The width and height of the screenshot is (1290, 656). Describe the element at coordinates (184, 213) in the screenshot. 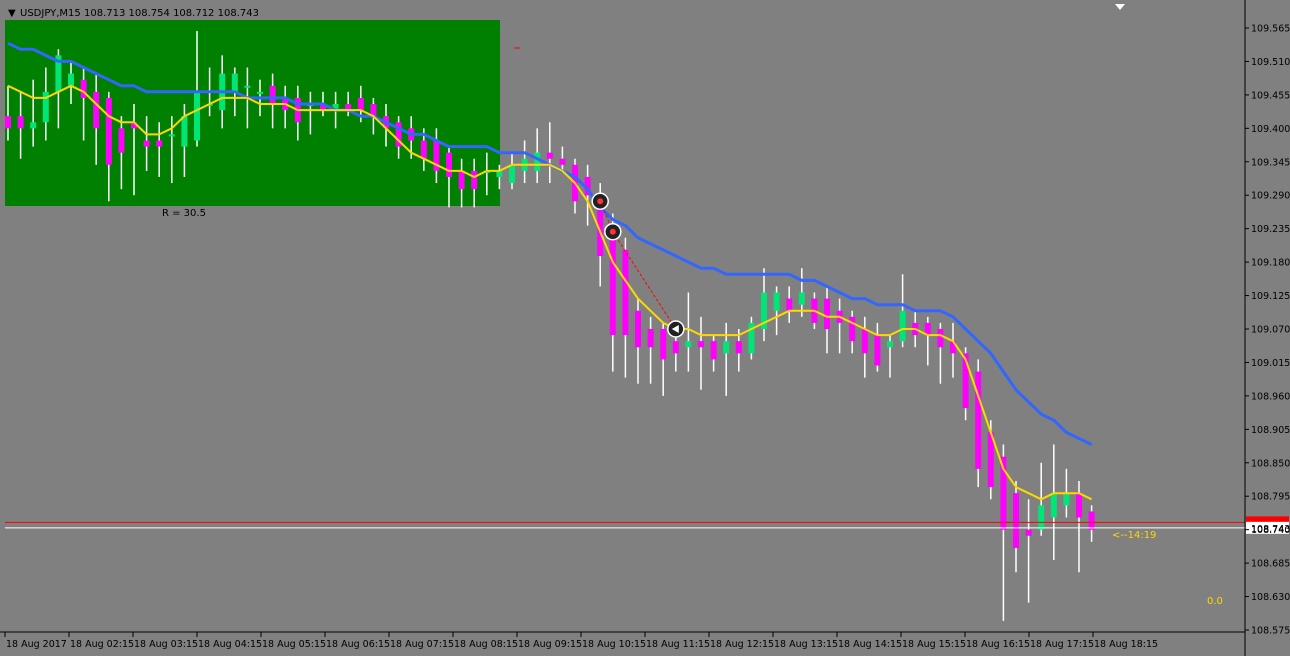

I see `panel-r-label: R = 30.5` at that location.